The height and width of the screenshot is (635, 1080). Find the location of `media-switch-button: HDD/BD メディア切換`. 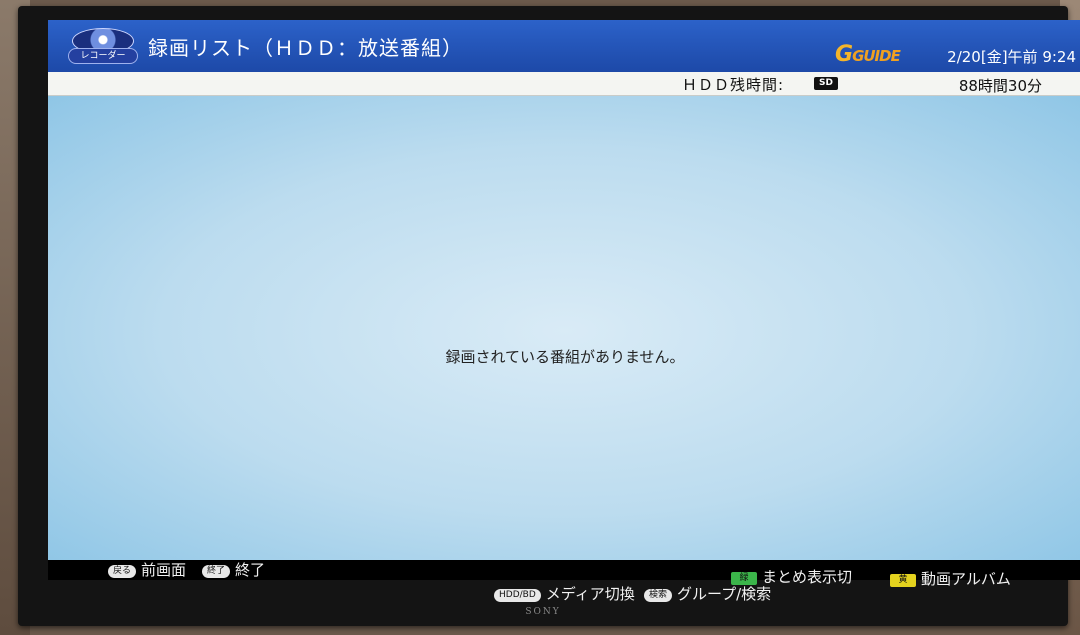

media-switch-button: HDD/BD メディア切換 is located at coordinates (564, 593).